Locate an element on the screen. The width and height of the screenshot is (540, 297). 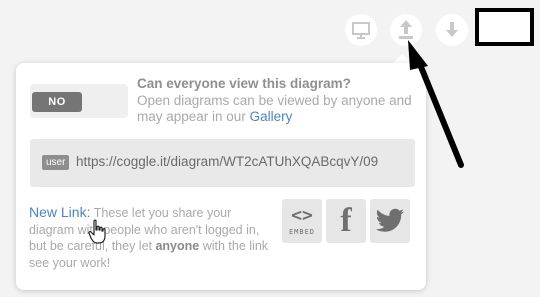
hand-cursor-icon is located at coordinates (97, 231).